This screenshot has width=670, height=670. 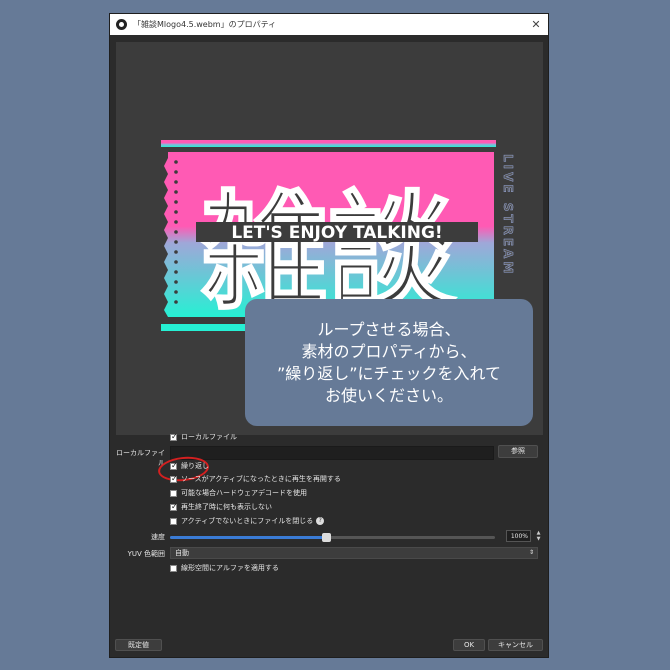 I want to click on speed-spinbox: 100%, so click(x=518, y=536).